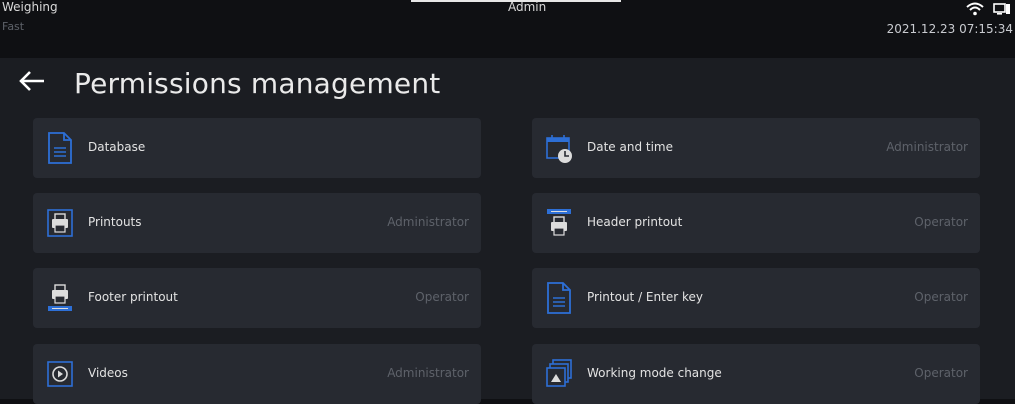 The width and height of the screenshot is (1015, 404). What do you see at coordinates (13, 26) in the screenshot?
I see `working-submode-label: Fast` at bounding box center [13, 26].